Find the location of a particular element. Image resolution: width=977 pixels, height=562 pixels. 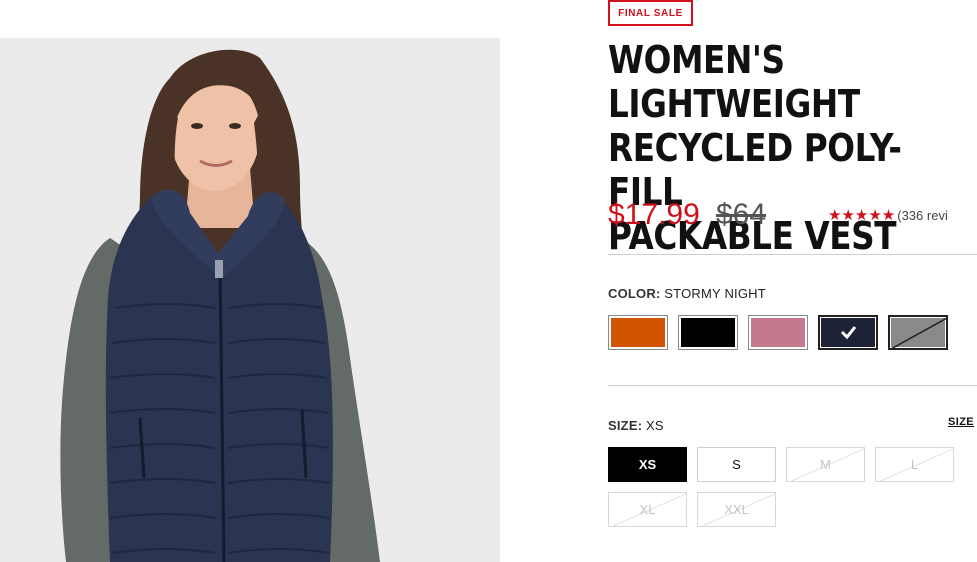

size-option-label: L is located at coordinates (914, 464).